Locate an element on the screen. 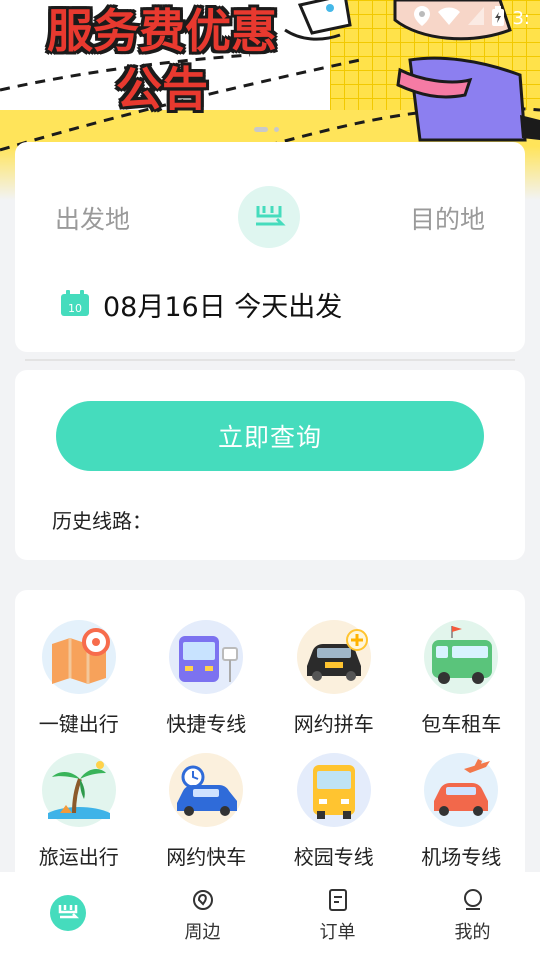 The image size is (540, 960). carpool-icon is located at coordinates (333, 657).